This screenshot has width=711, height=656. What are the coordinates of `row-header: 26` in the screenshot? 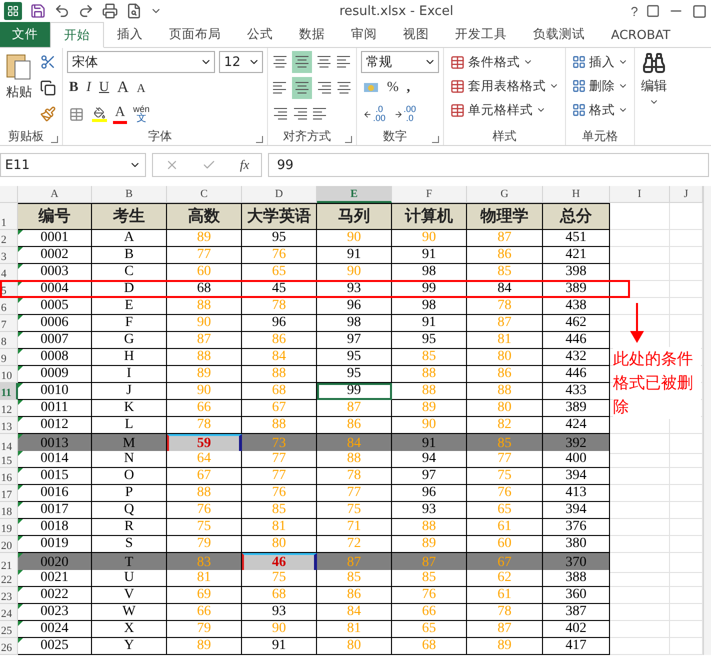 It's located at (9, 646).